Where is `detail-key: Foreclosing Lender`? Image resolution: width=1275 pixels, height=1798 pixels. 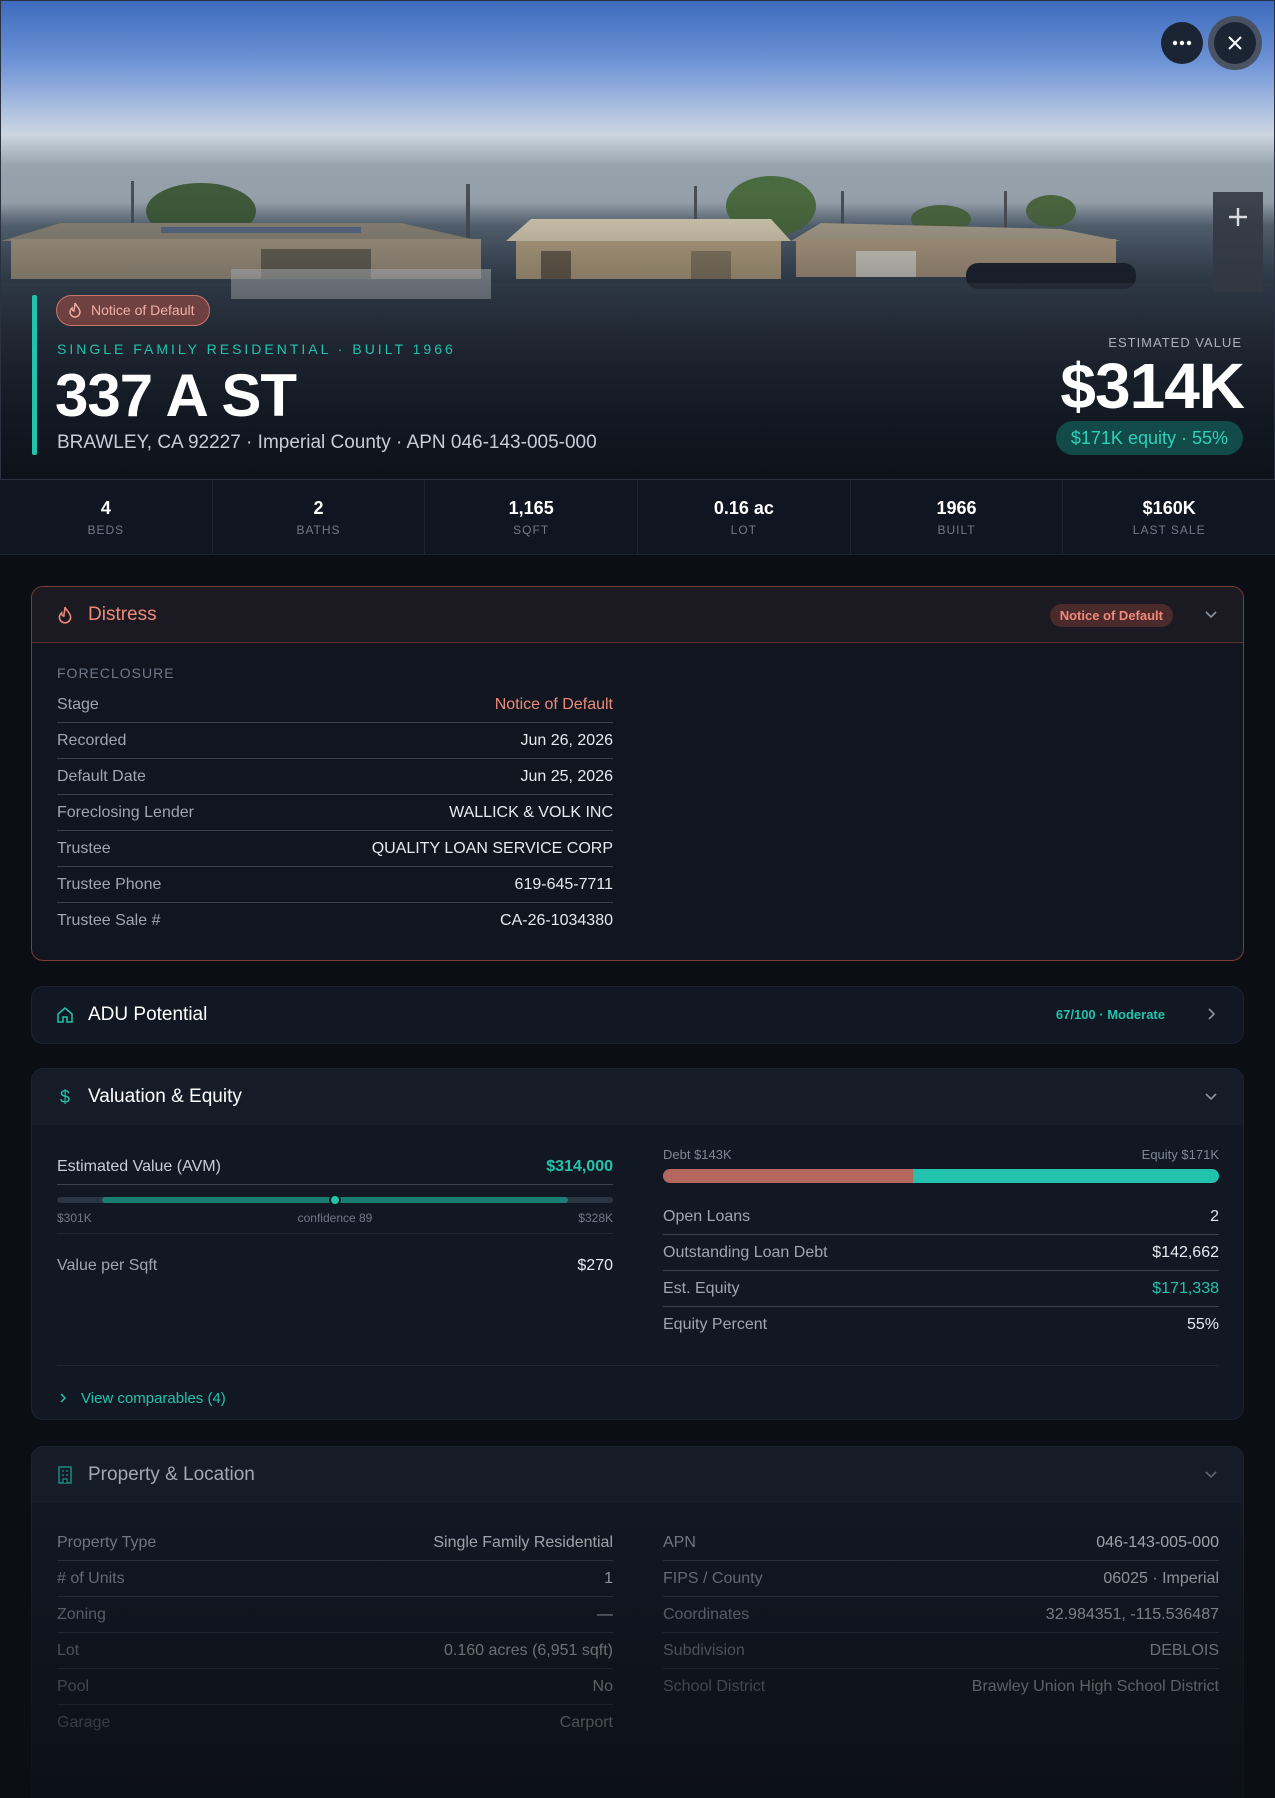 detail-key: Foreclosing Lender is located at coordinates (125, 812).